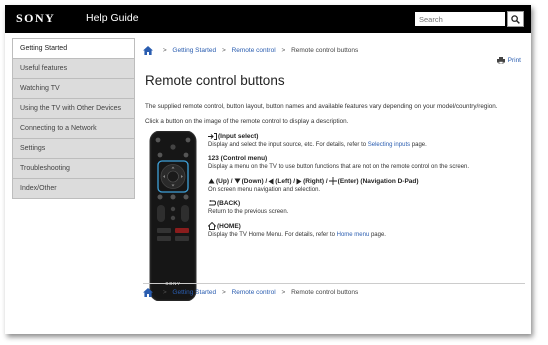 The height and width of the screenshot is (345, 548). What do you see at coordinates (315, 181) in the screenshot?
I see `right-name: (Right) /` at bounding box center [315, 181].